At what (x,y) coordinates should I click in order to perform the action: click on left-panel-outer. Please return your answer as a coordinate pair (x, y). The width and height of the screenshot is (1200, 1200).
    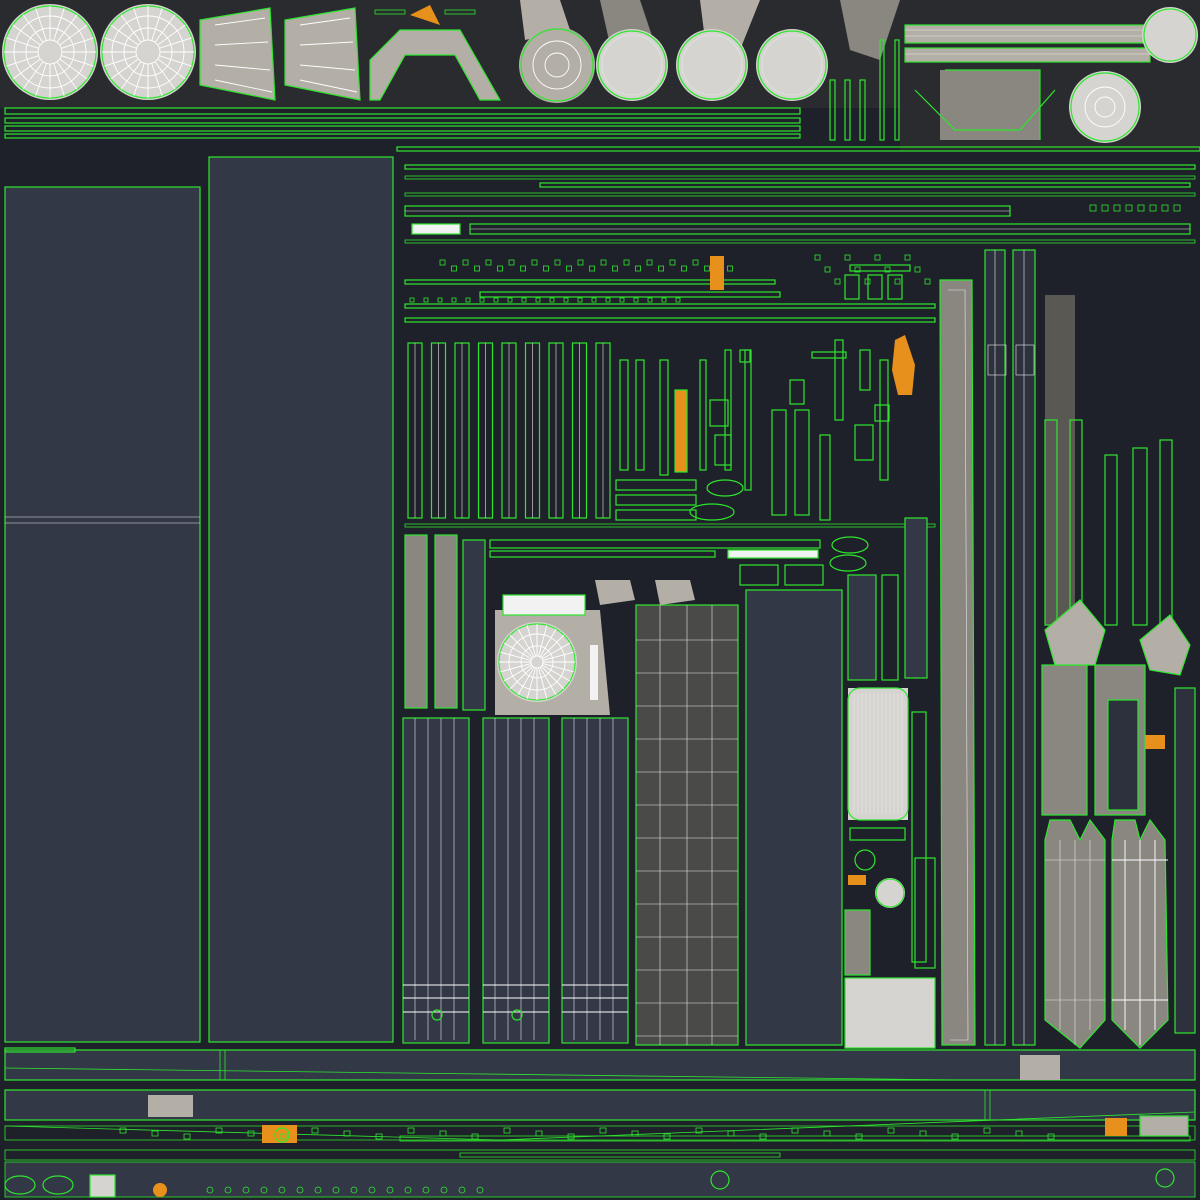
    Looking at the image, I should click on (102, 614).